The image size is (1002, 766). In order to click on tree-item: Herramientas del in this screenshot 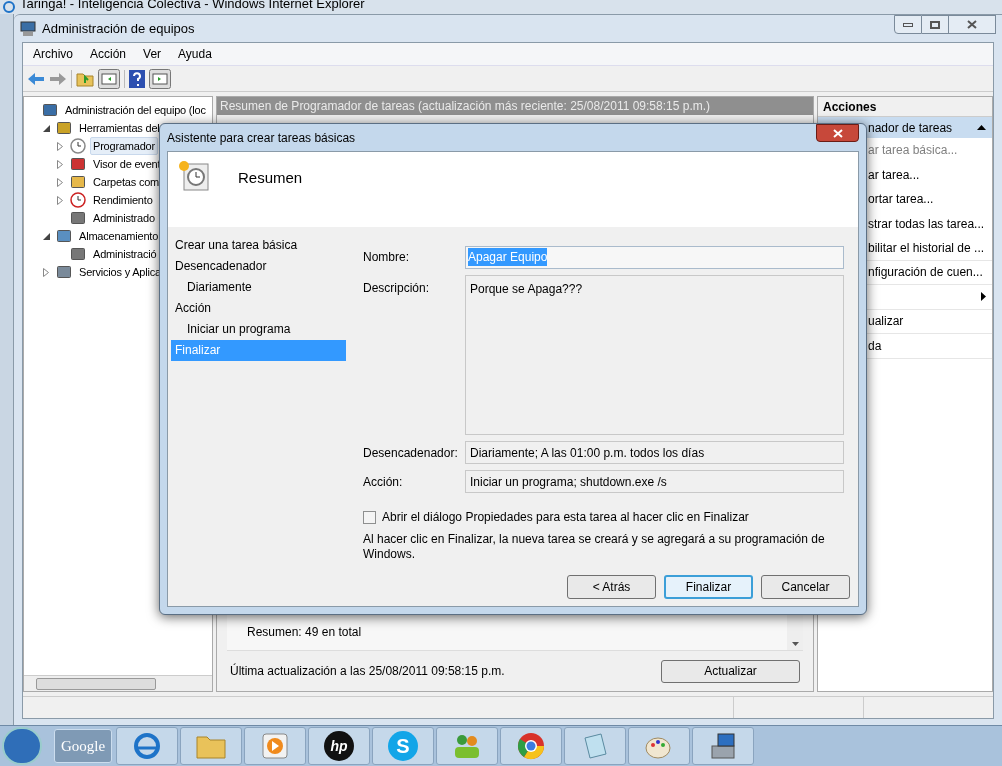, I will do `click(119, 128)`.